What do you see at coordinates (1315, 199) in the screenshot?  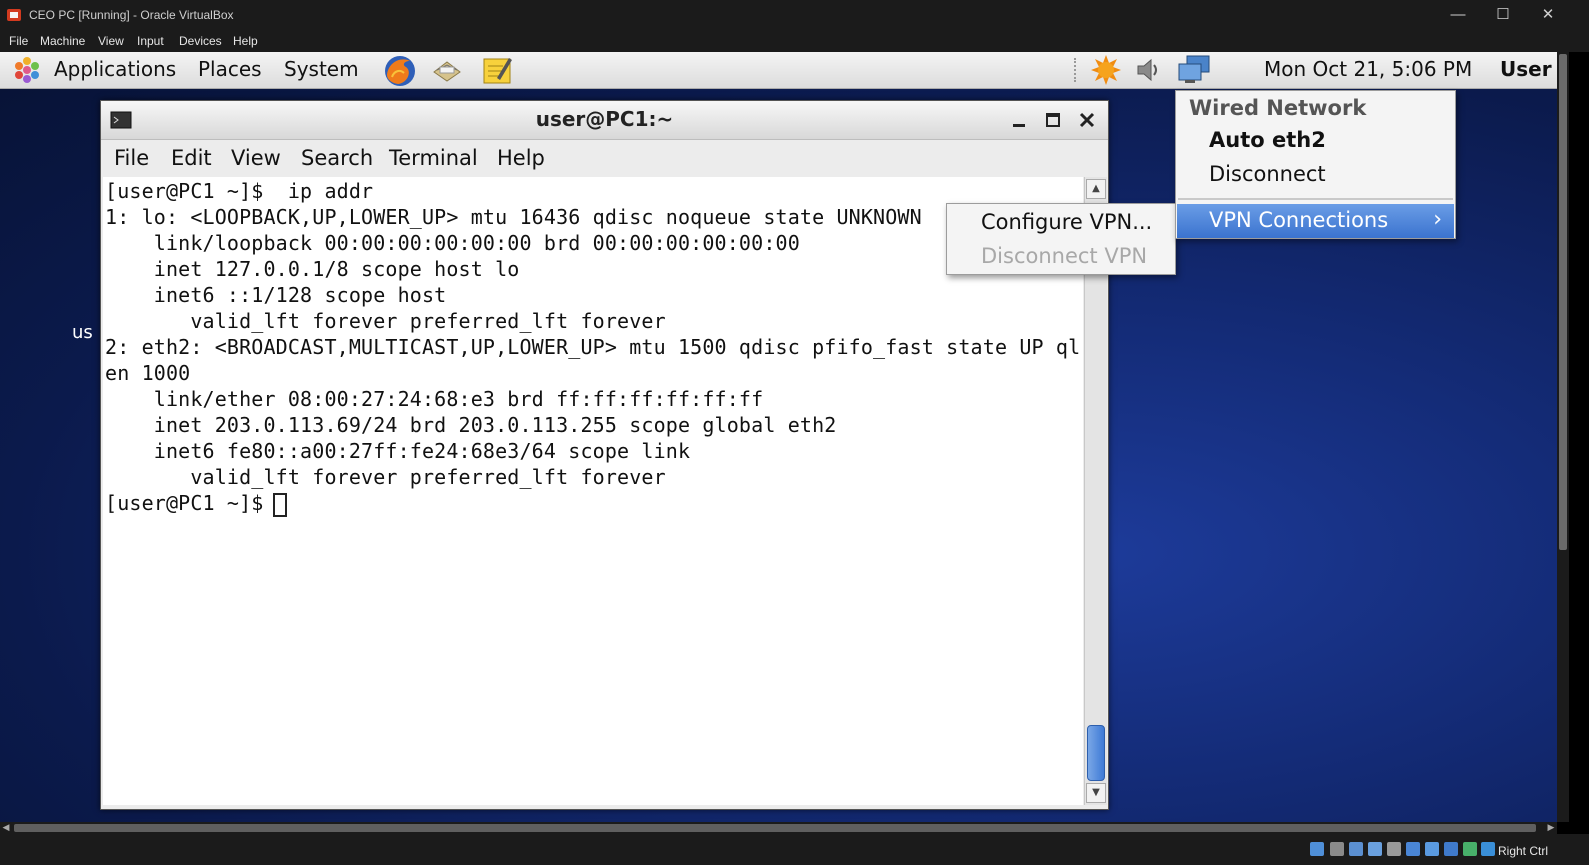 I see `menu-separator` at bounding box center [1315, 199].